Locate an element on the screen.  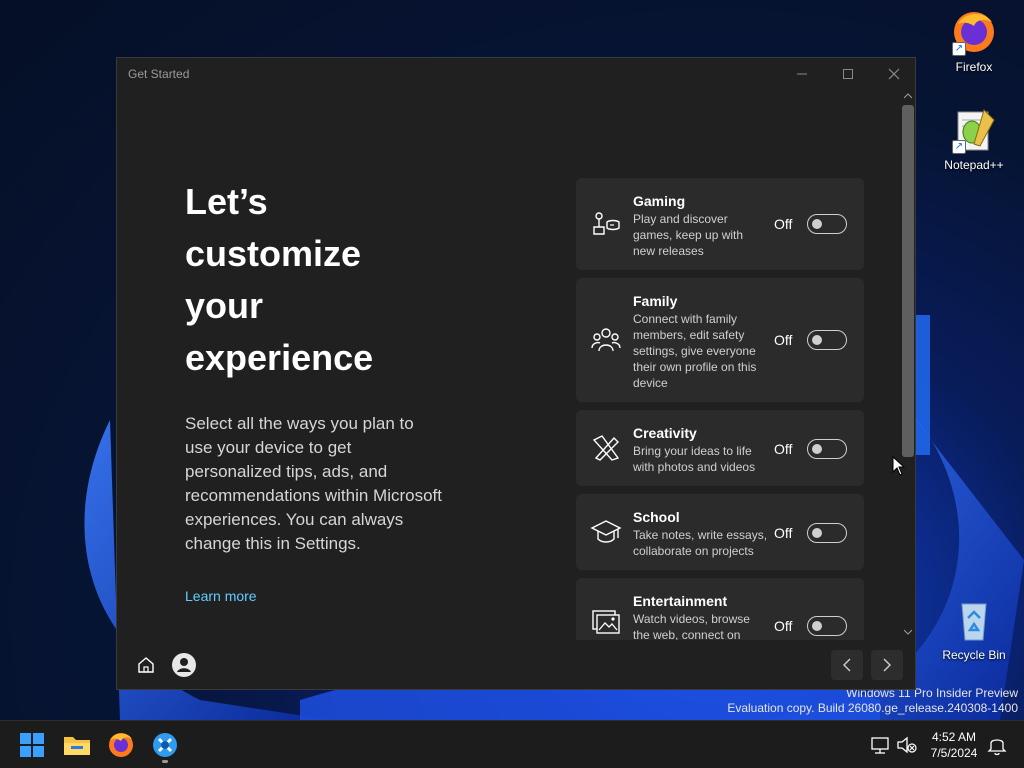
learn-more-link: Learn more is located at coordinates (221, 596).